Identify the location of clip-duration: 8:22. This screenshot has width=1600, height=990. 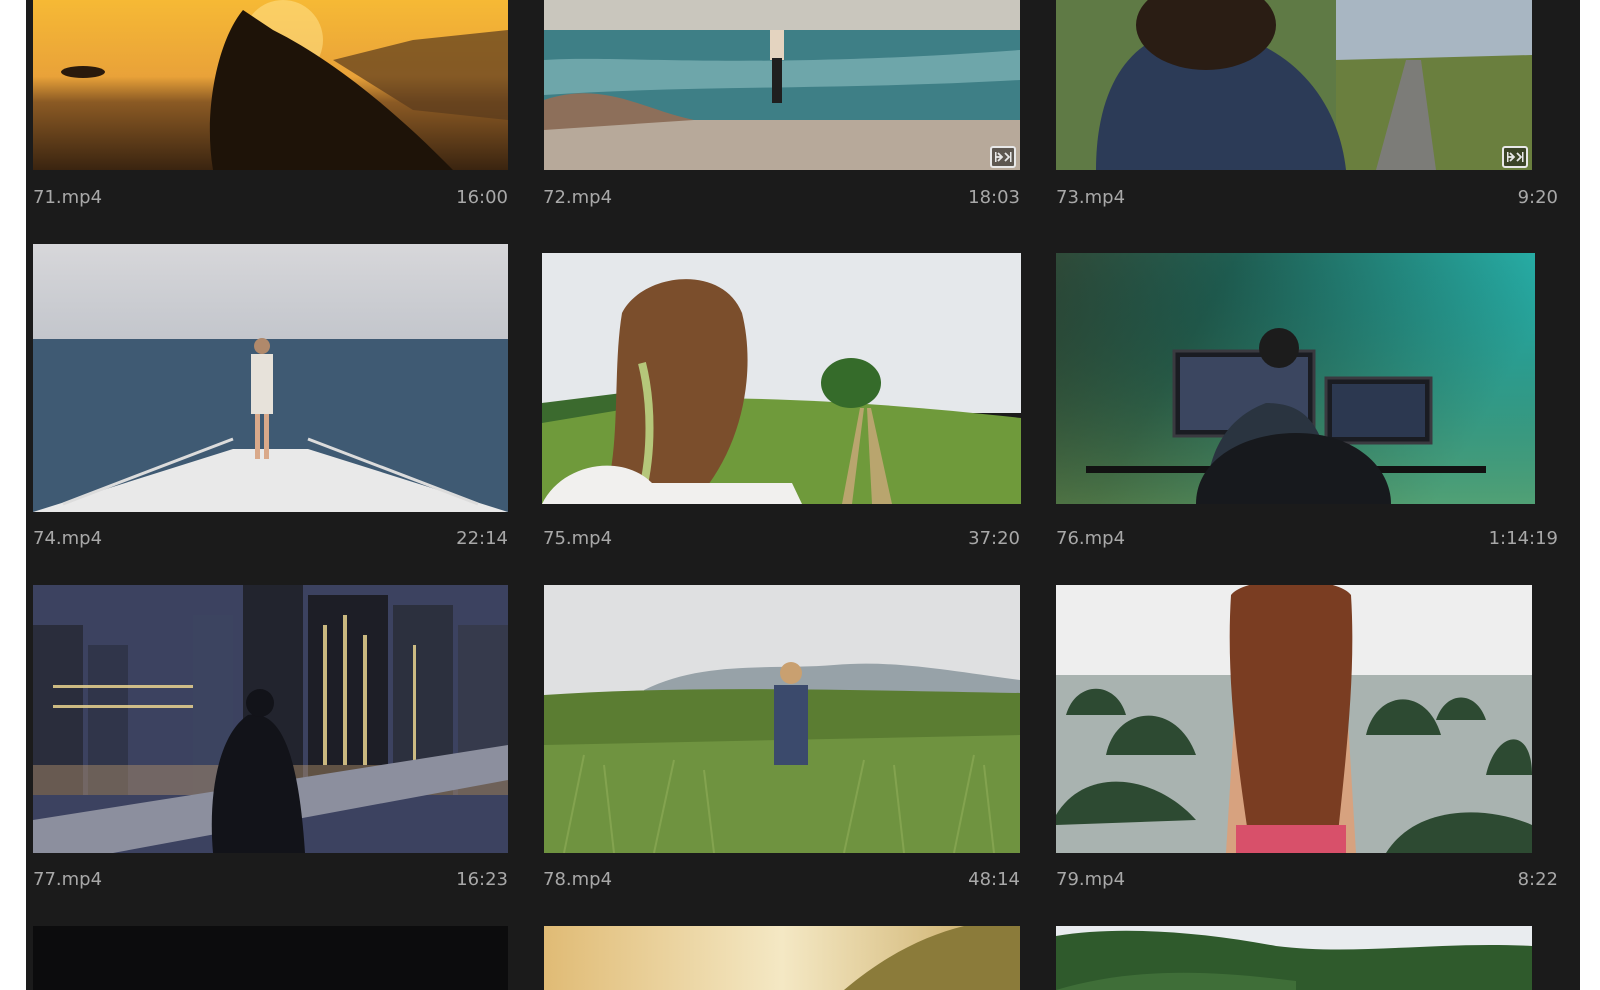
(1537, 879).